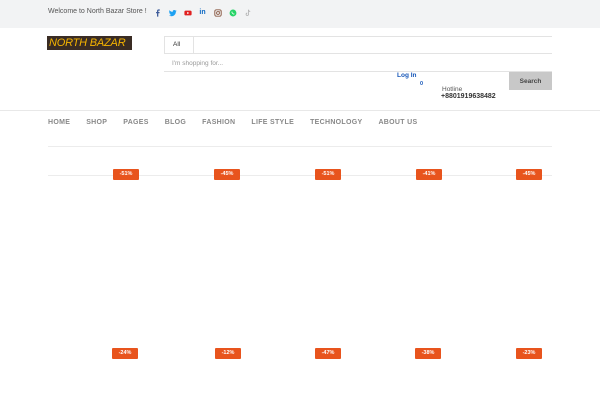 The height and width of the screenshot is (400, 600). Describe the element at coordinates (272, 122) in the screenshot. I see `nav-item-life-style: LIFE STYLE` at that location.